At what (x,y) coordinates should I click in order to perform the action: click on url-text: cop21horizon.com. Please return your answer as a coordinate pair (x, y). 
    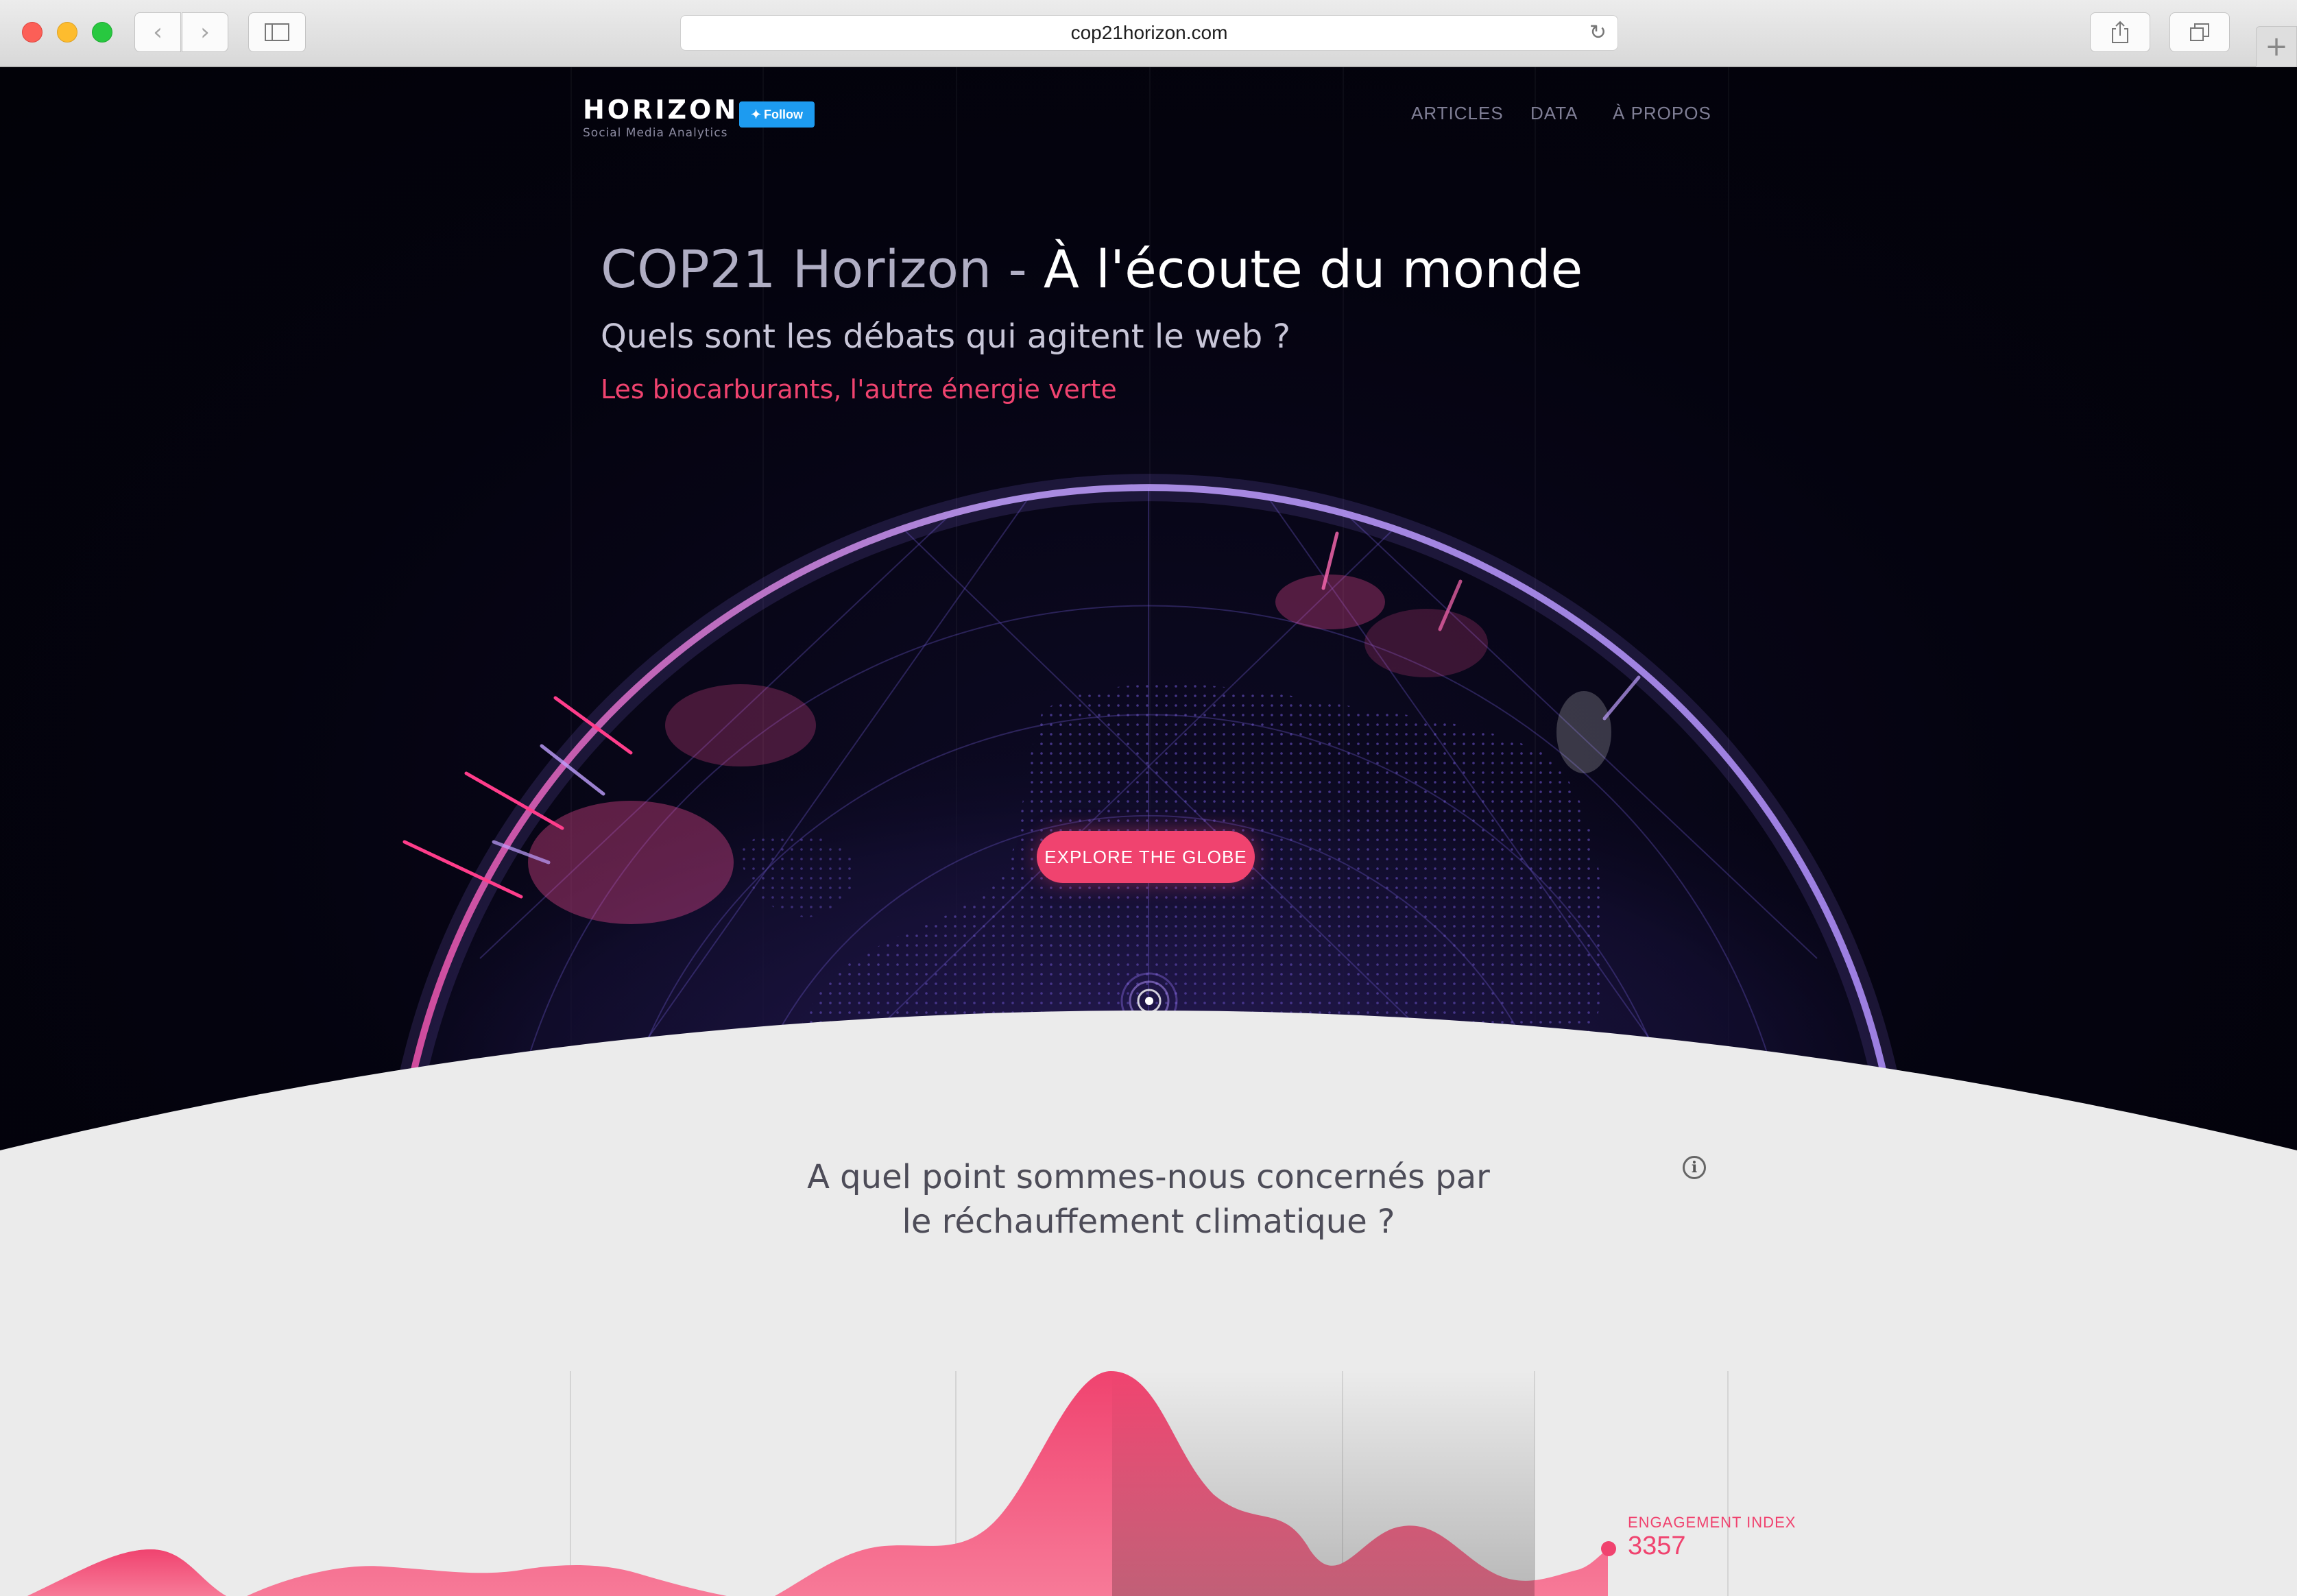
    Looking at the image, I should click on (1149, 32).